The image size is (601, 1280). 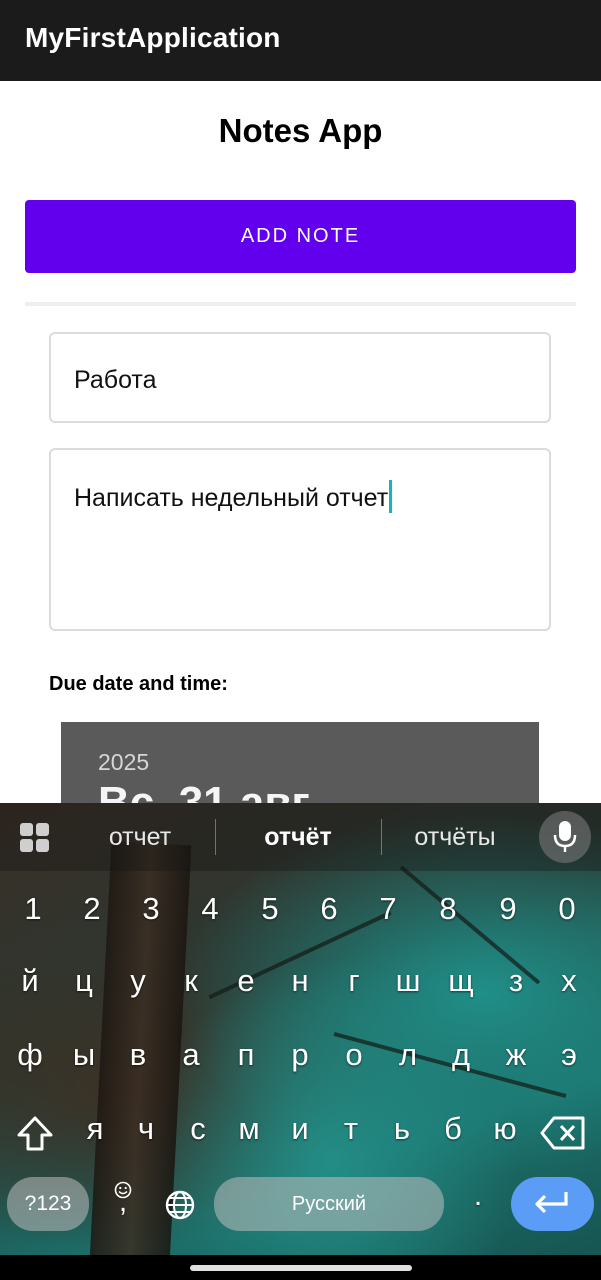 What do you see at coordinates (30, 981) in the screenshot?
I see `key-letter: й` at bounding box center [30, 981].